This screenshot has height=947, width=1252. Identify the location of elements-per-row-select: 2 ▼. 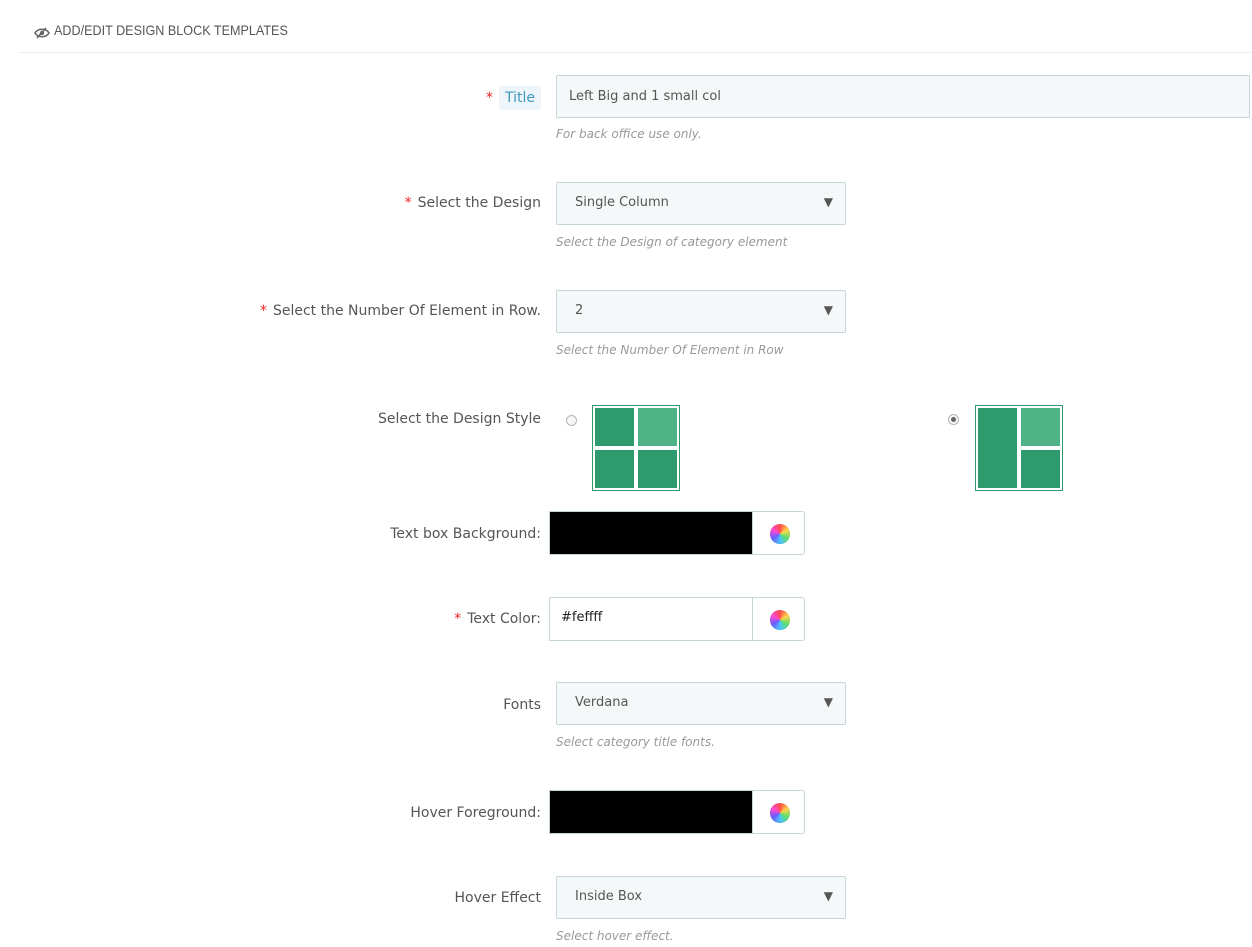
(701, 311).